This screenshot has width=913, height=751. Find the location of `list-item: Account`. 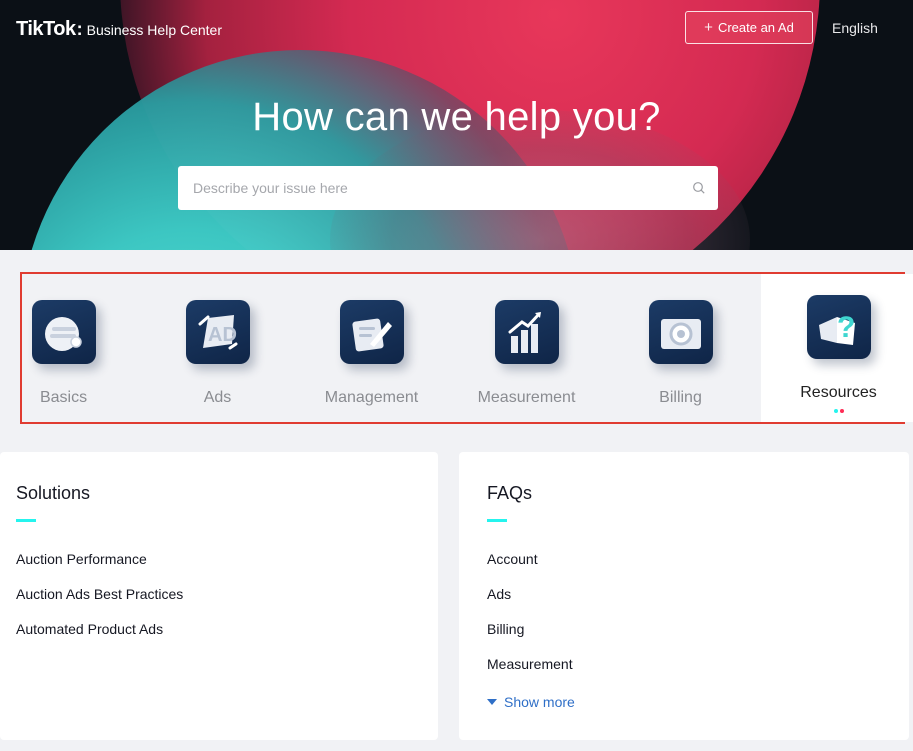

list-item: Account is located at coordinates (530, 568).